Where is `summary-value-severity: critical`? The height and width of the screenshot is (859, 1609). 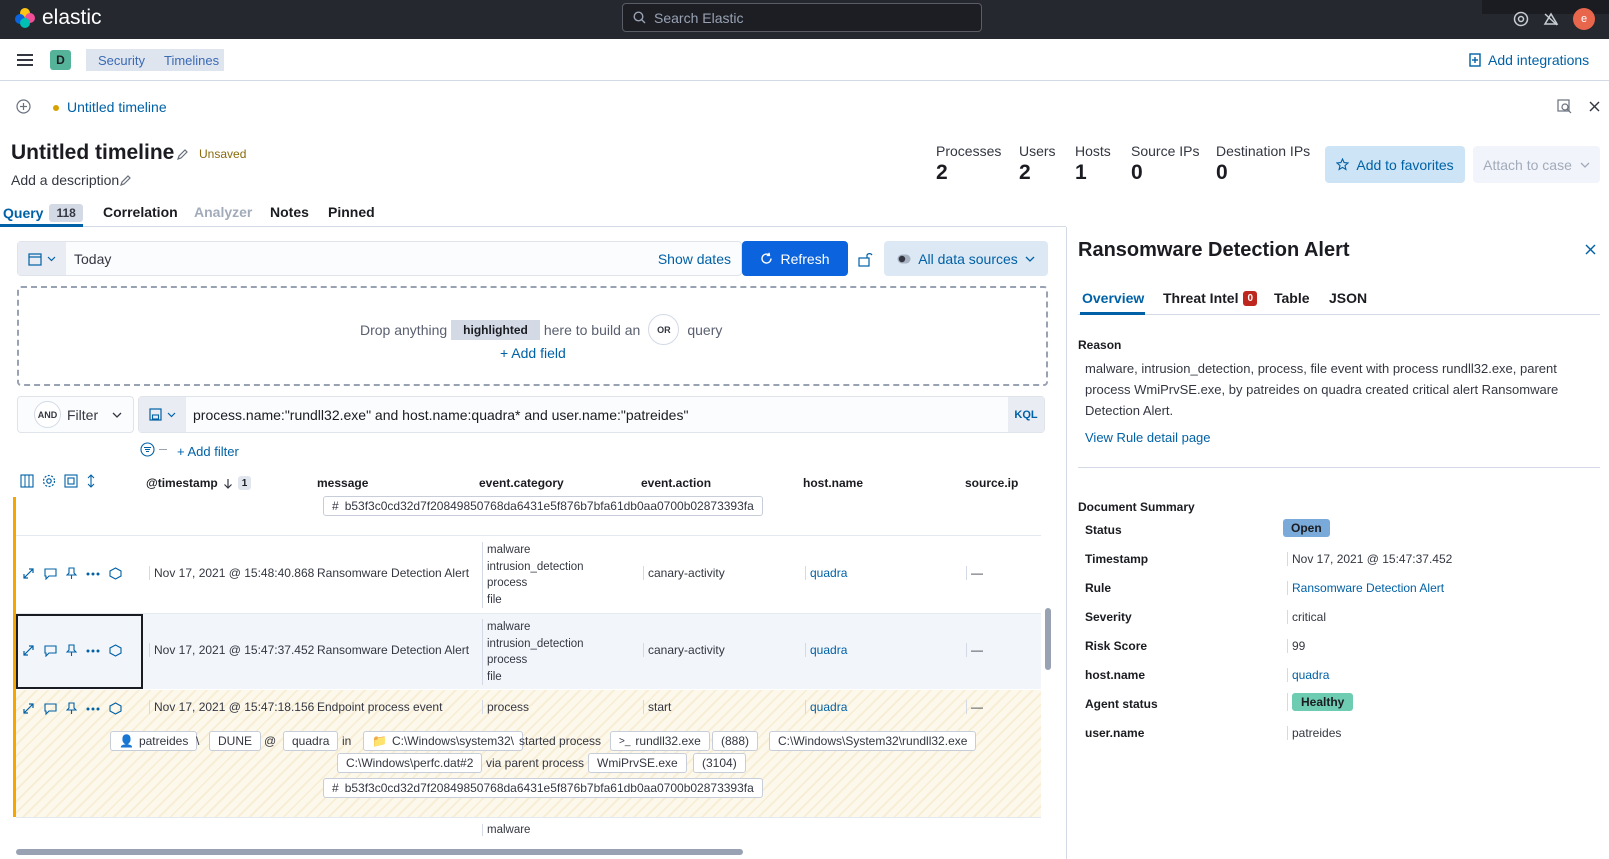
summary-value-severity: critical is located at coordinates (1306, 617).